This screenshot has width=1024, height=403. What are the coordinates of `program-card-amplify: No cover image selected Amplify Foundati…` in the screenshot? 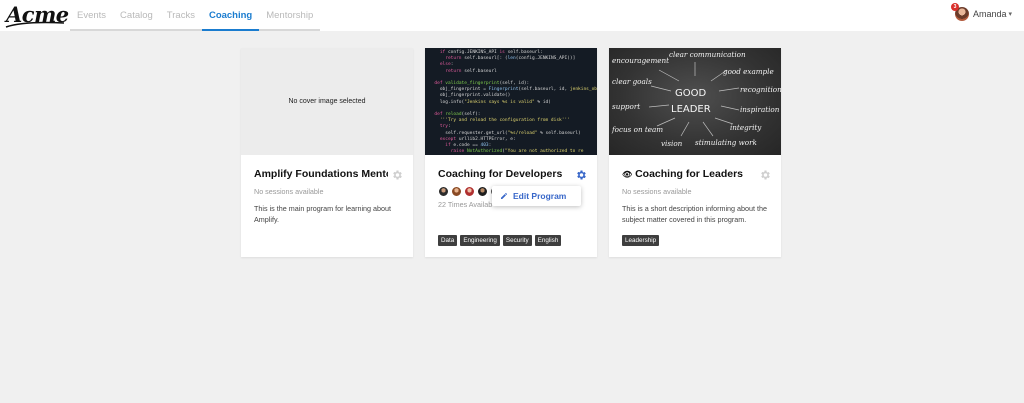 It's located at (327, 152).